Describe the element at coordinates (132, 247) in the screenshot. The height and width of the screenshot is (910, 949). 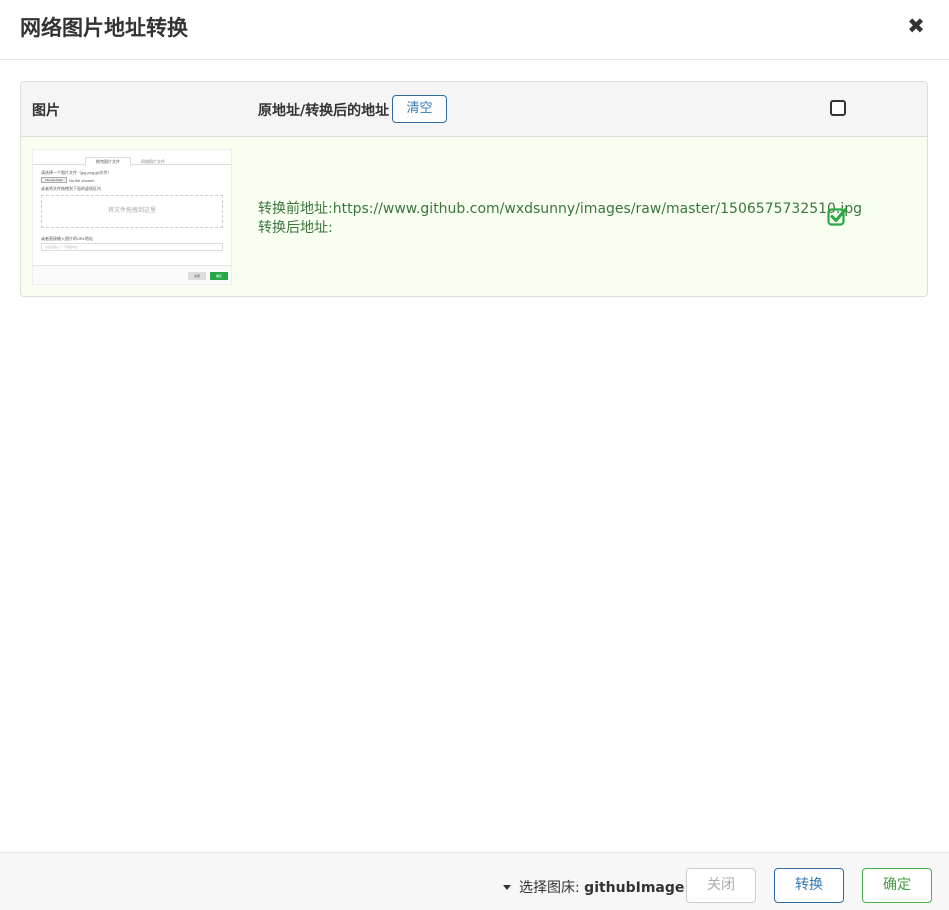
I see `thumbnail-url-input: 请在此输入一个网络地址` at that location.